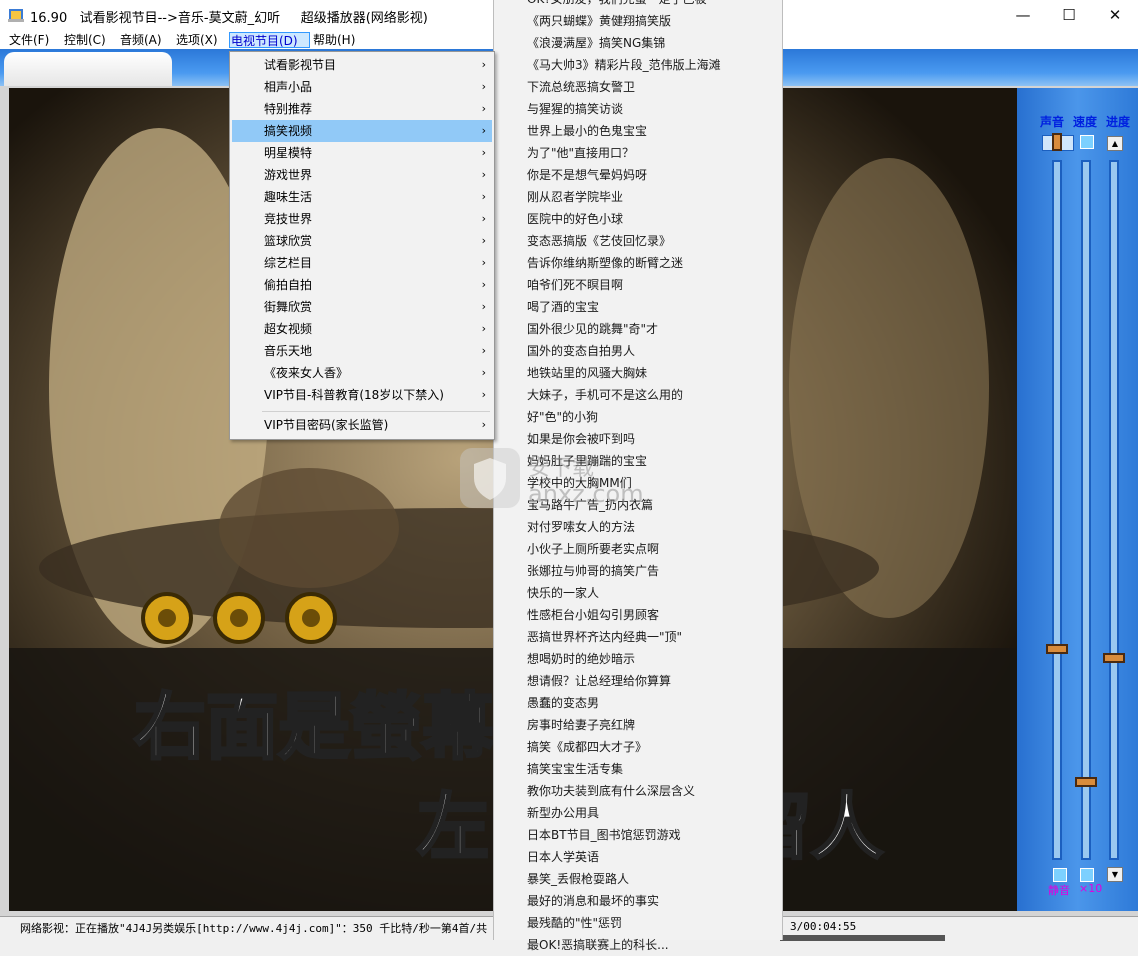 The height and width of the screenshot is (956, 1138). What do you see at coordinates (575, 197) in the screenshot?
I see `submenu-item: 刚从忍者学院毕业` at bounding box center [575, 197].